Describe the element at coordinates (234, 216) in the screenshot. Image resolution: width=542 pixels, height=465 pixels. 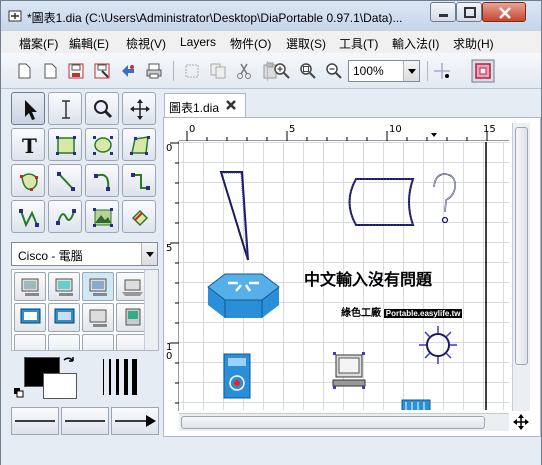
I see `triangle-shape` at that location.